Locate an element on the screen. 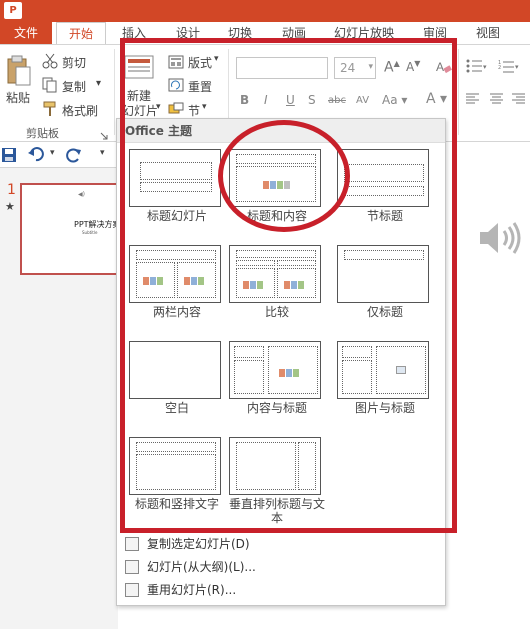 The width and height of the screenshot is (530, 629). speaker-icon is located at coordinates (500, 239).